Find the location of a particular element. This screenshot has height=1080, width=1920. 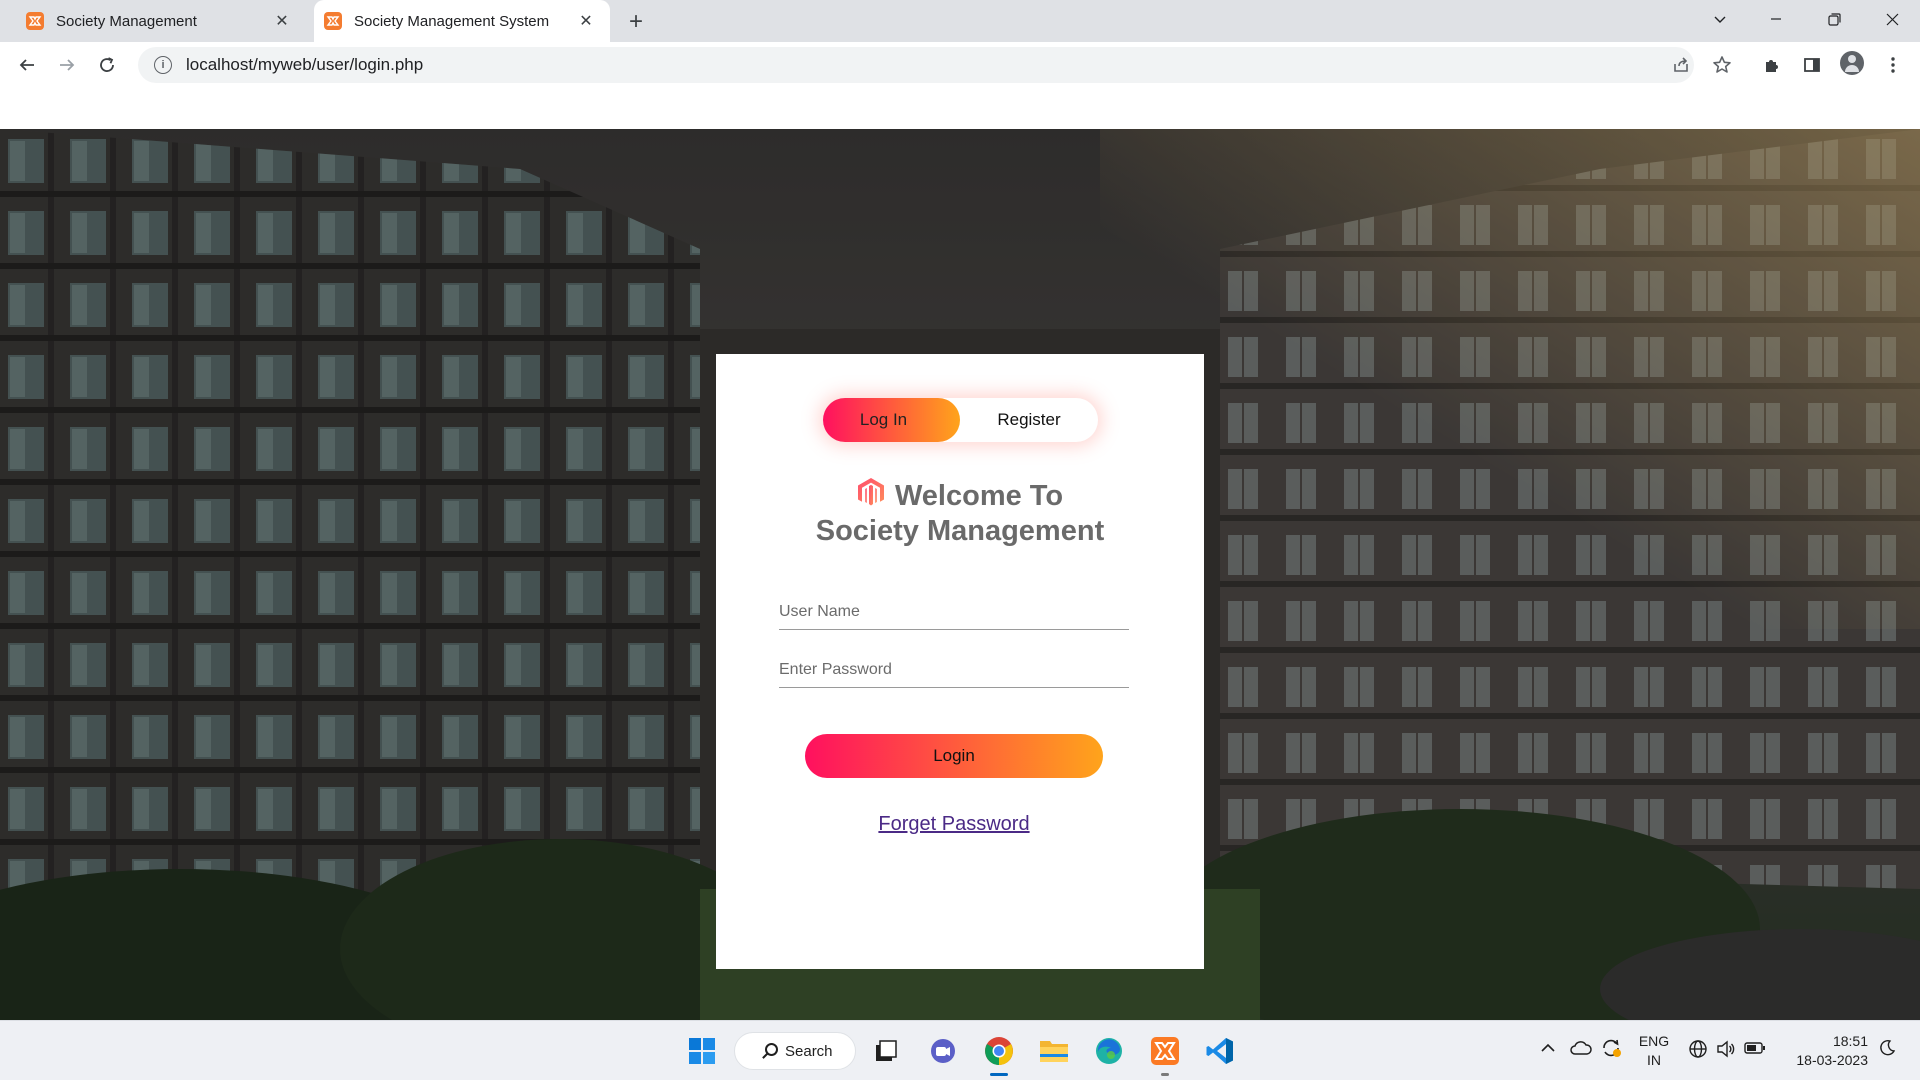

bookmark-star-icon is located at coordinates (1722, 65).